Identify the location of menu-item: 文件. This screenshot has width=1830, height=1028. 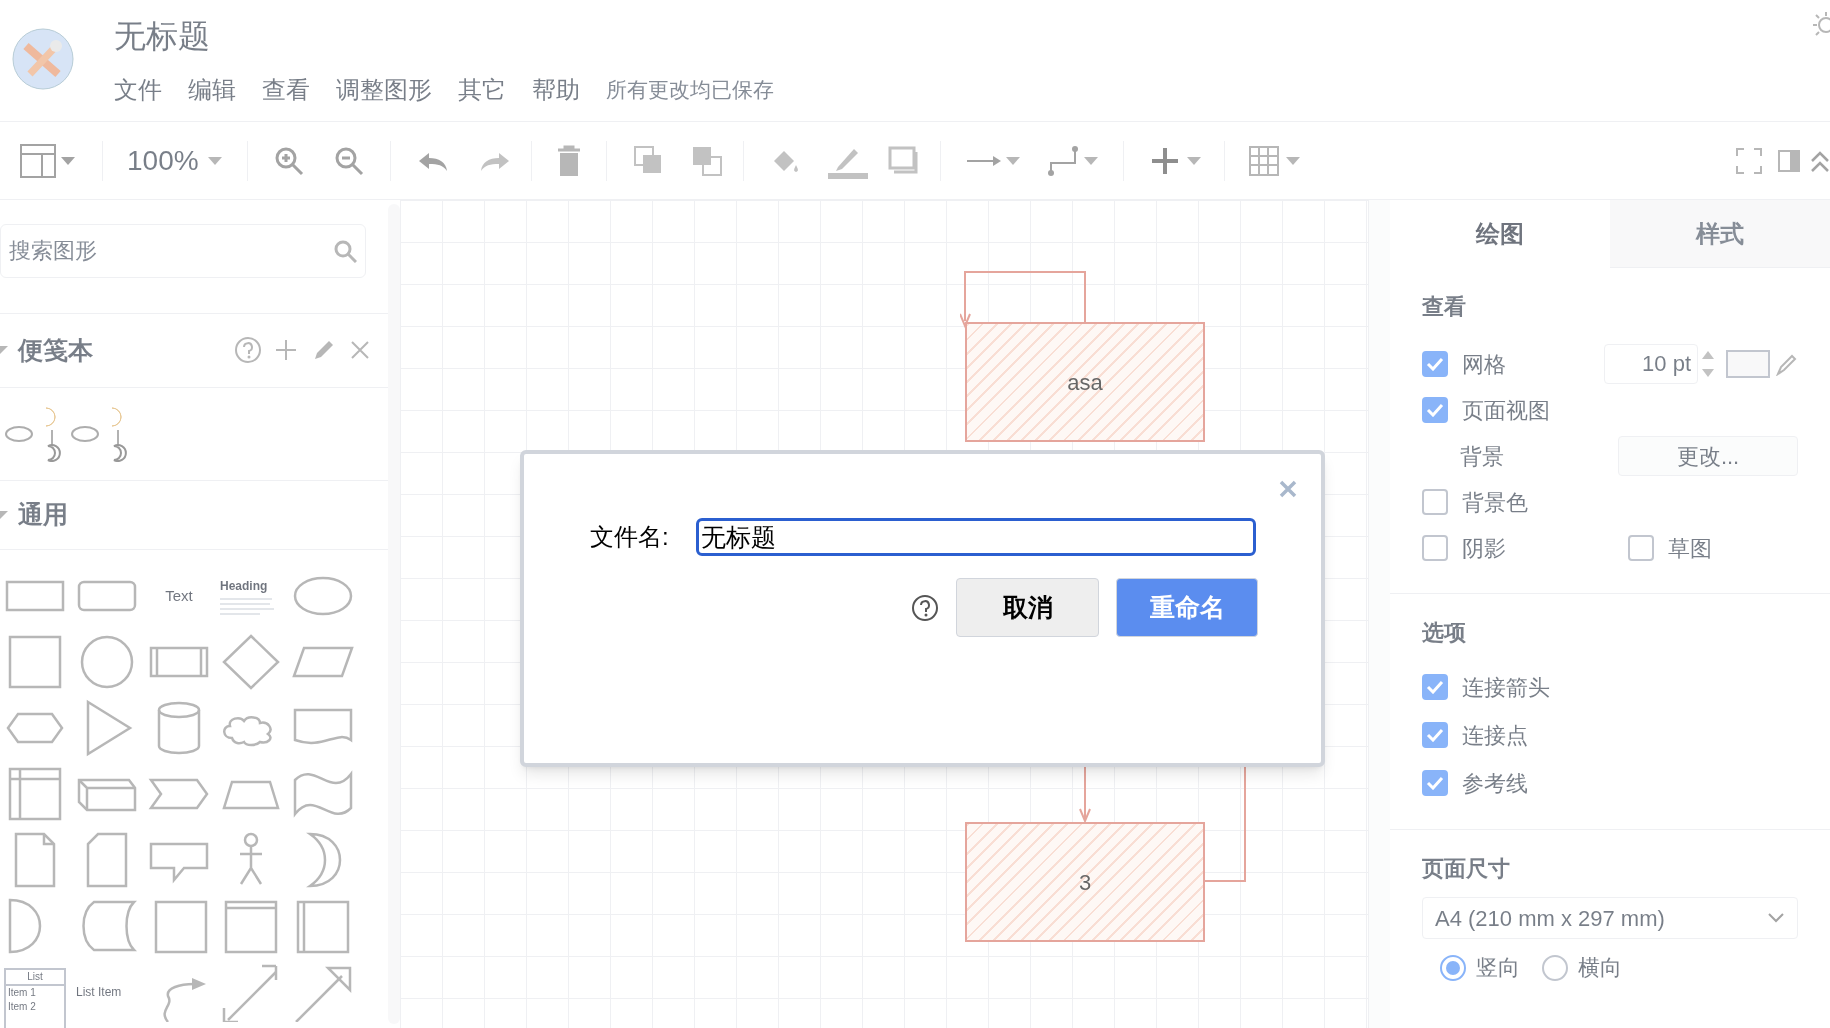
(138, 90).